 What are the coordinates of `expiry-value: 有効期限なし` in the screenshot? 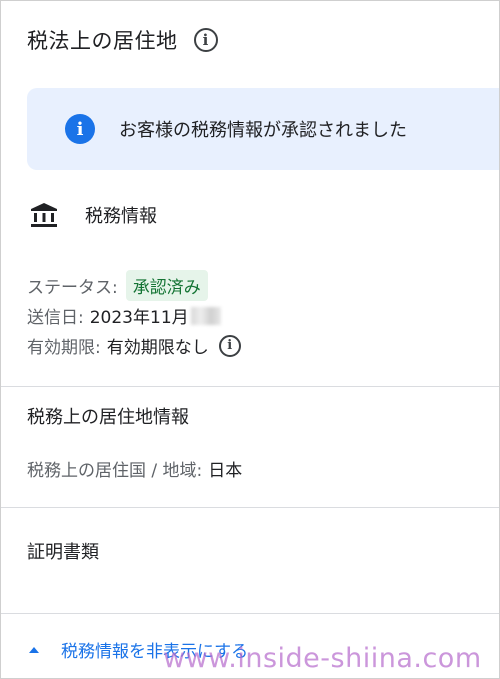 It's located at (157, 348).